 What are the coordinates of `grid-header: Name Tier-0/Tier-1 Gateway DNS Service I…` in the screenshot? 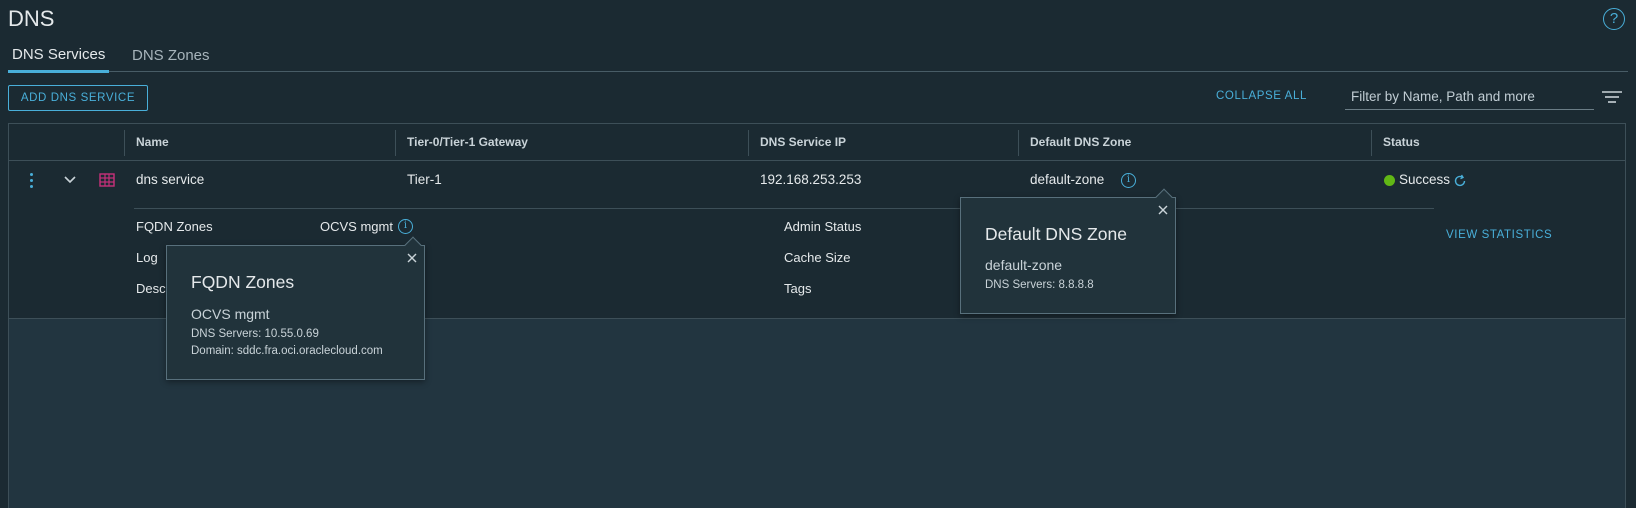 It's located at (817, 142).